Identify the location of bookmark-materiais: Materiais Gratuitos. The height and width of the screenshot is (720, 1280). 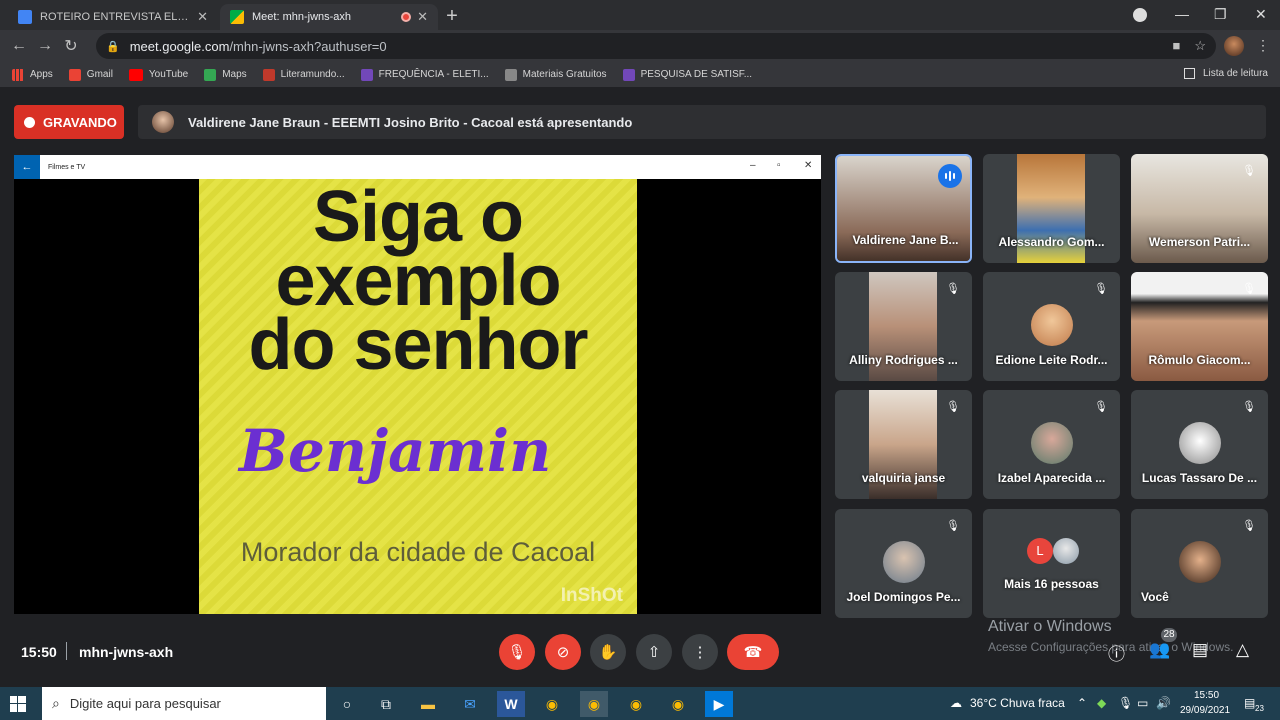
(555, 74).